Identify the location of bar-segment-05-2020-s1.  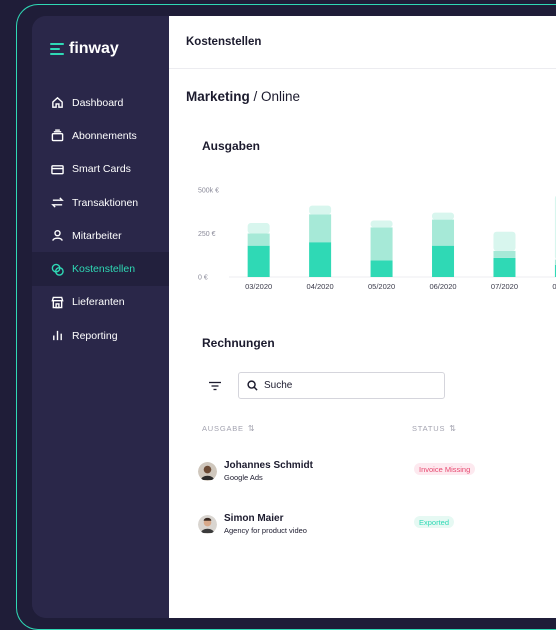
(381, 244).